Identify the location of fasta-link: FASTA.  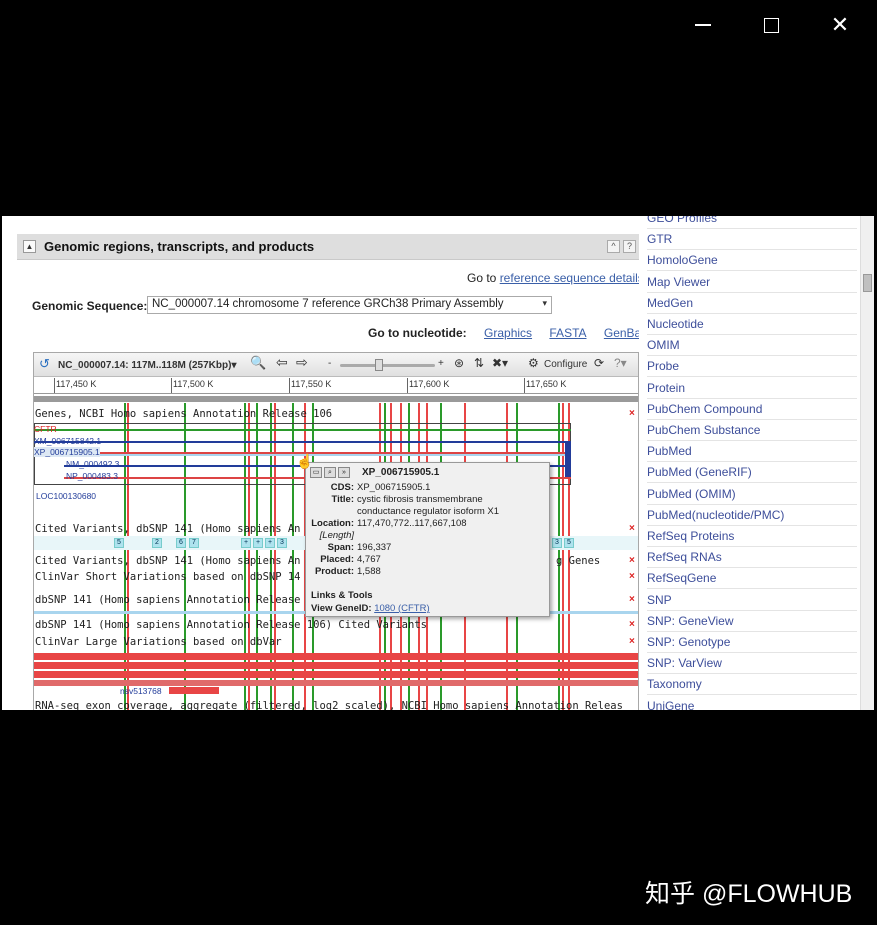
(567, 333).